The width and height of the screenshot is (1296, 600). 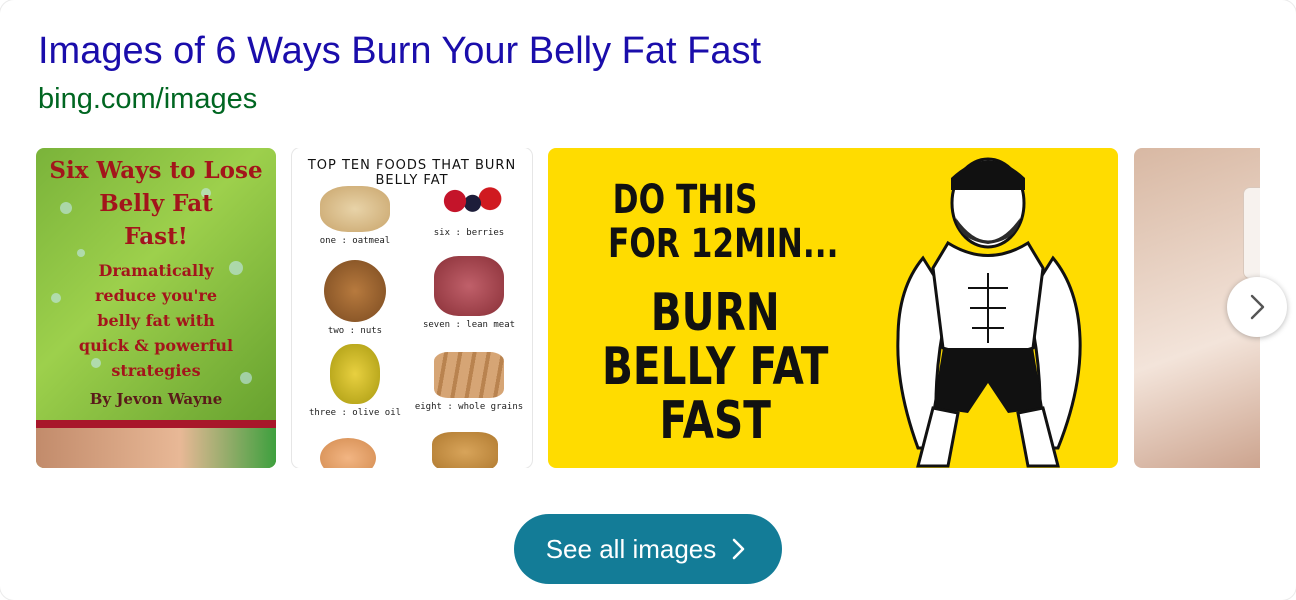 What do you see at coordinates (156, 370) in the screenshot?
I see `ebook-body-line: strategies` at bounding box center [156, 370].